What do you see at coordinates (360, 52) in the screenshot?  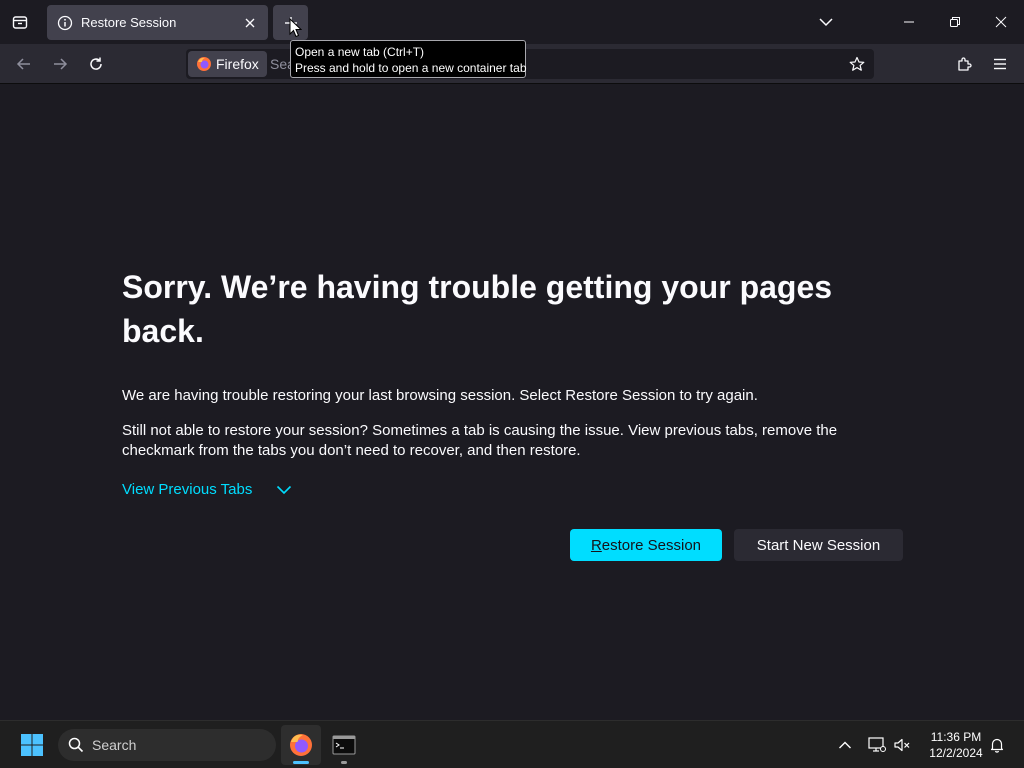 I see `tooltip-line-1: Open a new tab (Ctrl+T)` at bounding box center [360, 52].